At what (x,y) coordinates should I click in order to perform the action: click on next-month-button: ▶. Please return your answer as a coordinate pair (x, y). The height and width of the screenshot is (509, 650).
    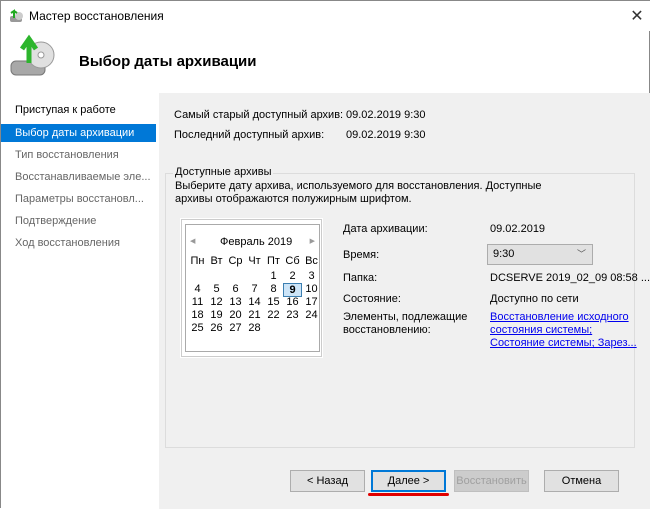
    Looking at the image, I should click on (312, 241).